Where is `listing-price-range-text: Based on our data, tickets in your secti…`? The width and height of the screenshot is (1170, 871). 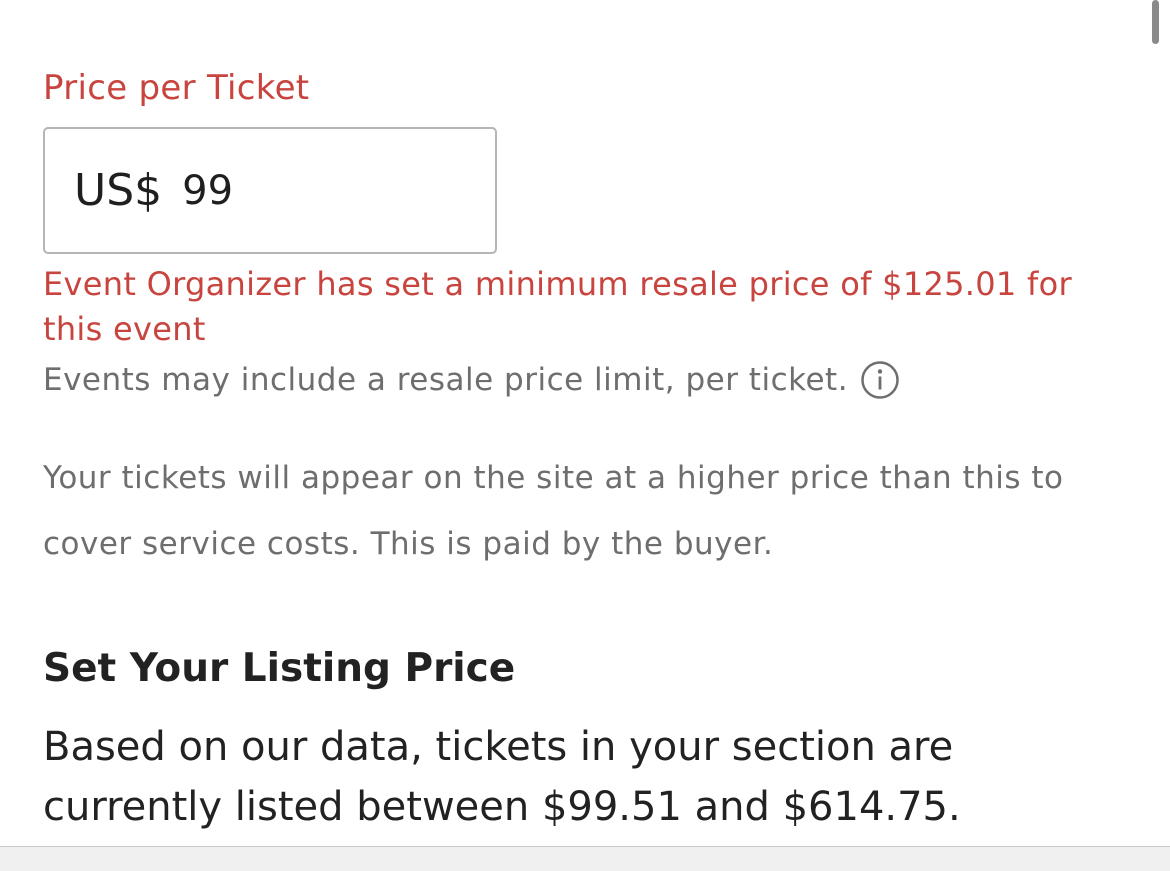
listing-price-range-text: Based on our data, tickets in your secti… is located at coordinates (502, 777).